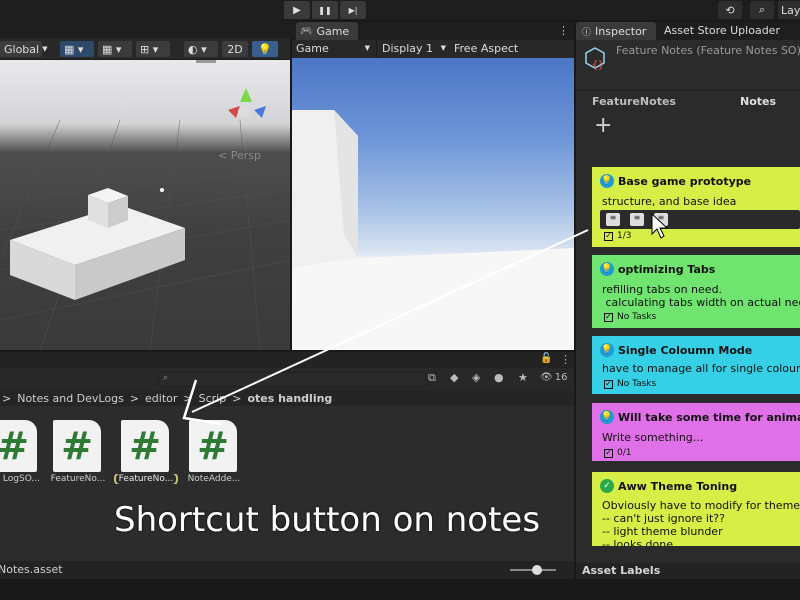  Describe the element at coordinates (333, 48) in the screenshot. I see `game-mode-dropdown: Game ▼` at that location.